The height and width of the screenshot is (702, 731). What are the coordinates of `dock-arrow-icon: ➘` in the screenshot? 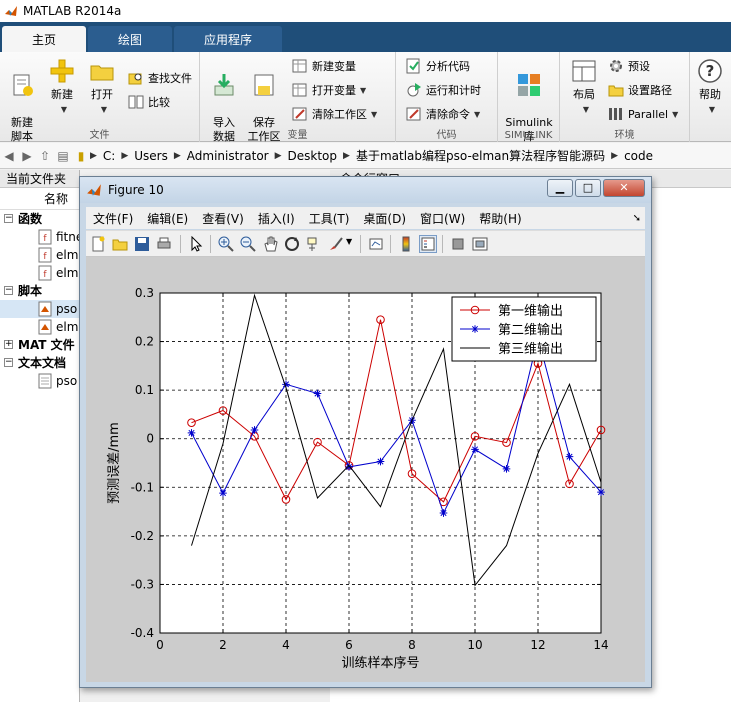 It's located at (639, 218).